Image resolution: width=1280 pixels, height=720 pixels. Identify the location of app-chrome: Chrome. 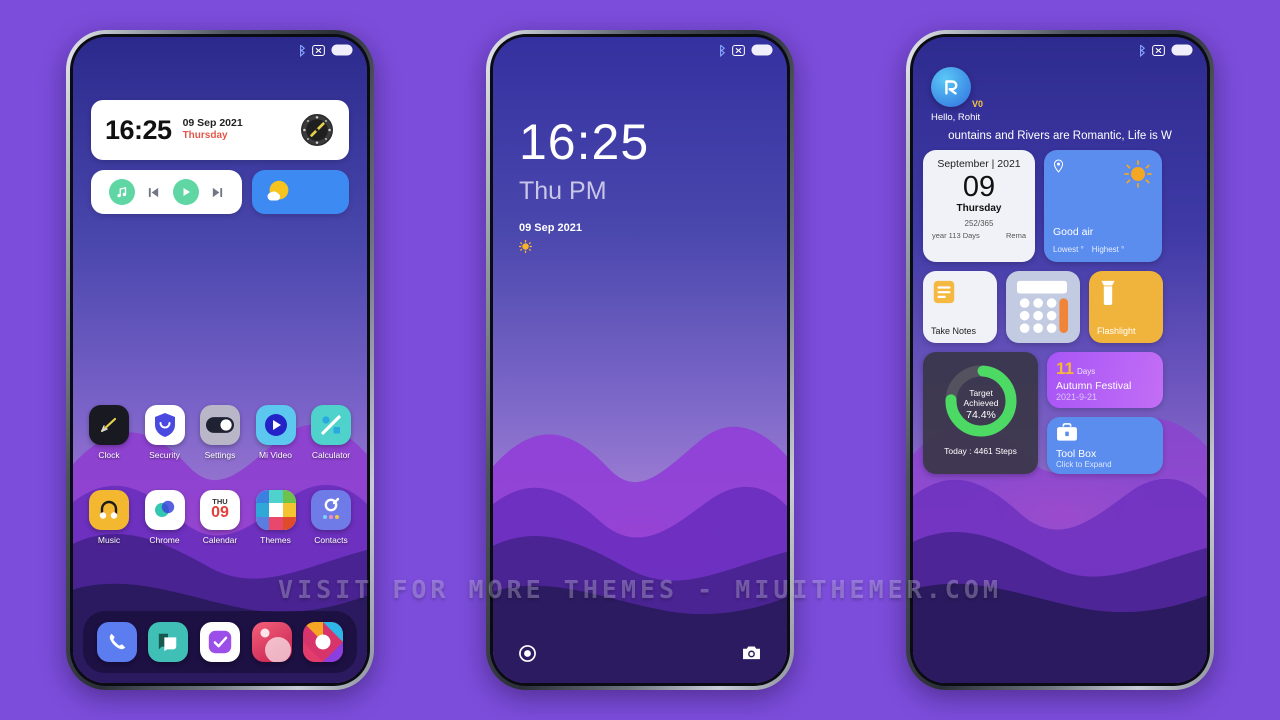
(165, 517).